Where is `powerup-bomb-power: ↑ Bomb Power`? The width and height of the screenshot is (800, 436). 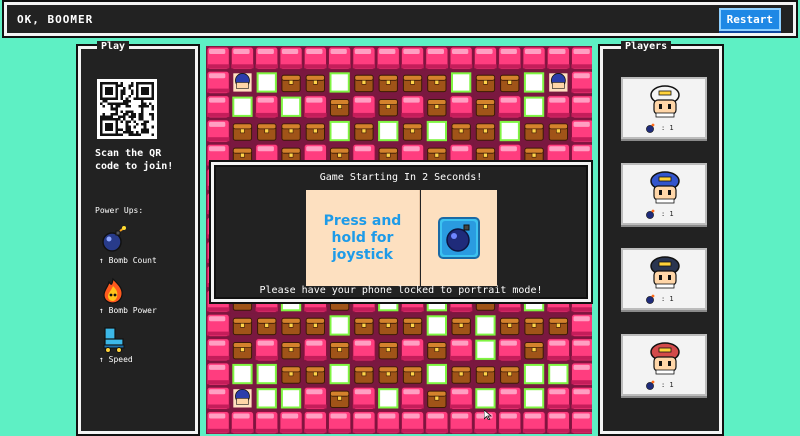
powerup-bomb-power: ↑ Bomb Power is located at coordinates (144, 295).